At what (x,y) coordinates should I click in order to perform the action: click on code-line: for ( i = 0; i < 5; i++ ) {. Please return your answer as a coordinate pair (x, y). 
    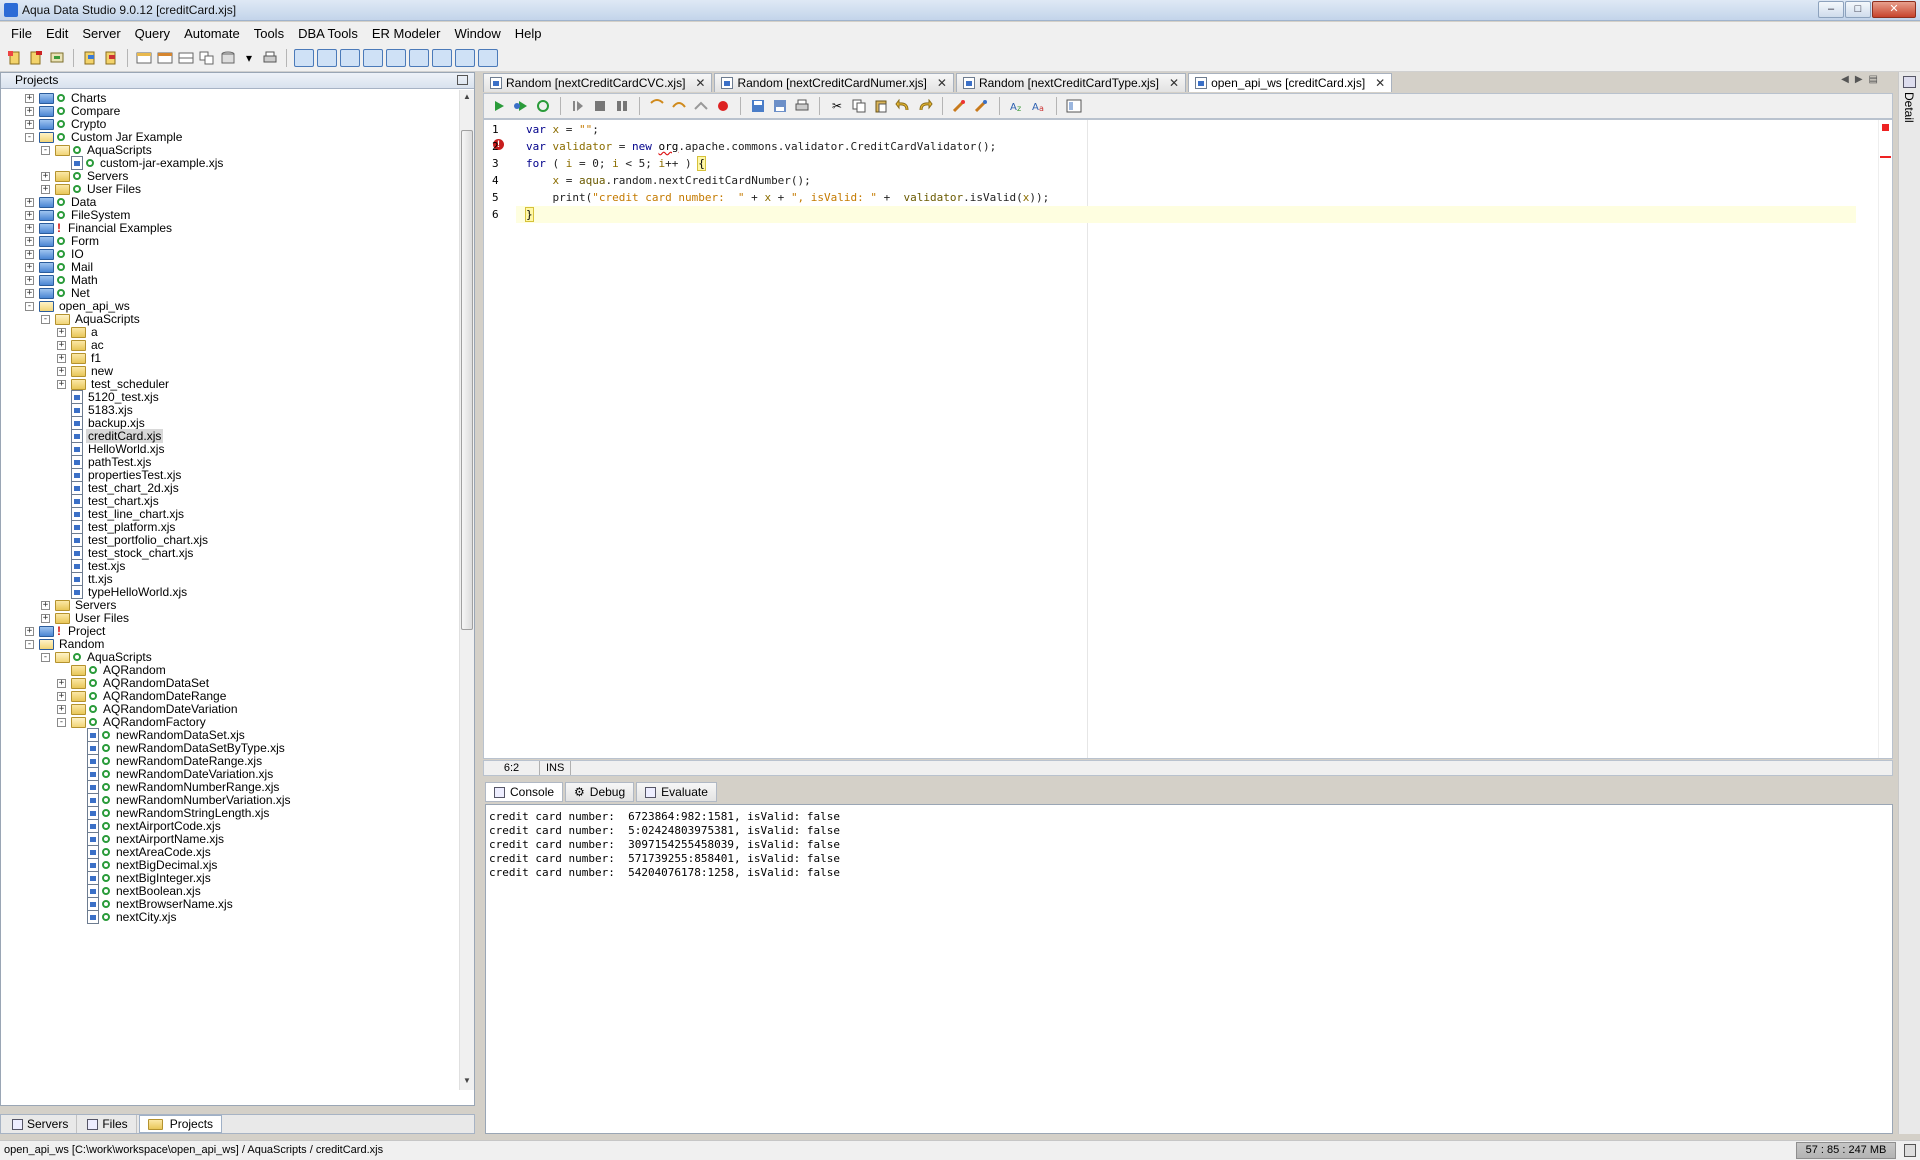
    Looking at the image, I should click on (616, 163).